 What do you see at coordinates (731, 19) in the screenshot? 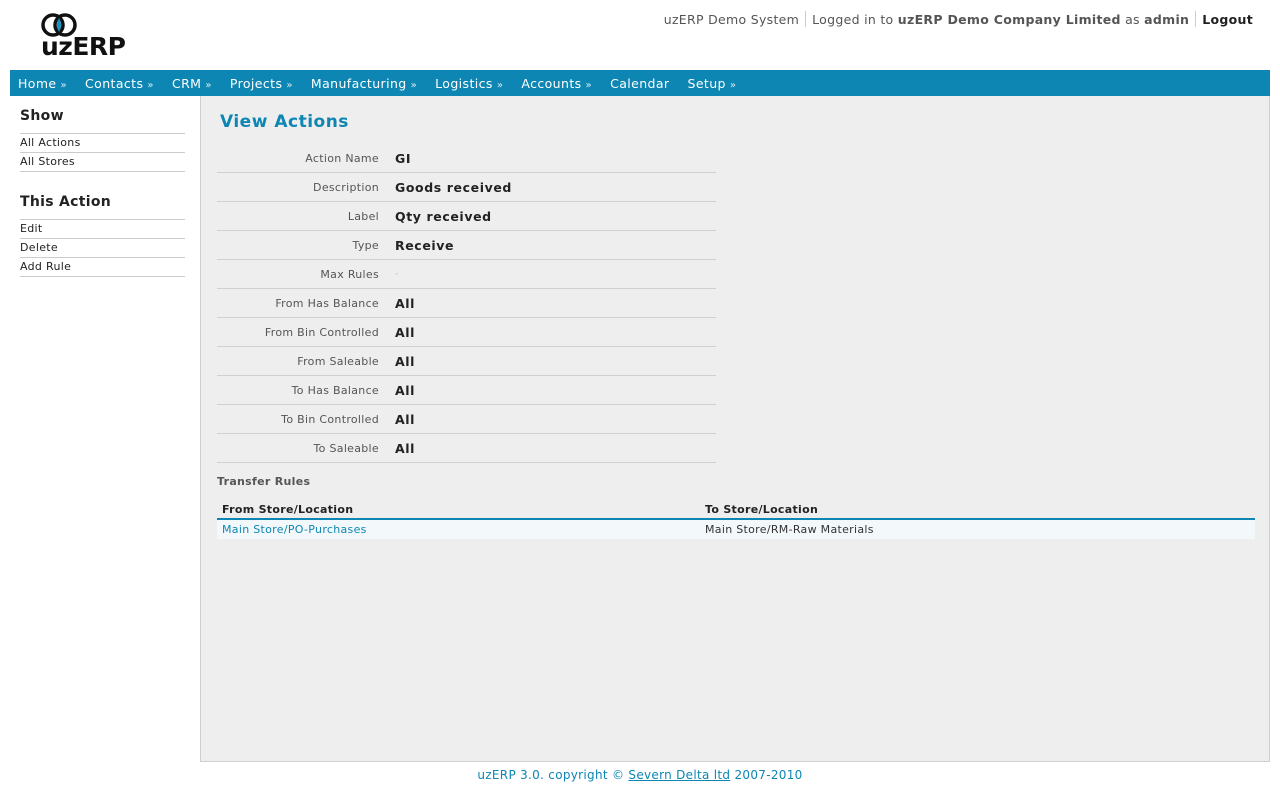
I see `system-name: uzERP Demo System` at bounding box center [731, 19].